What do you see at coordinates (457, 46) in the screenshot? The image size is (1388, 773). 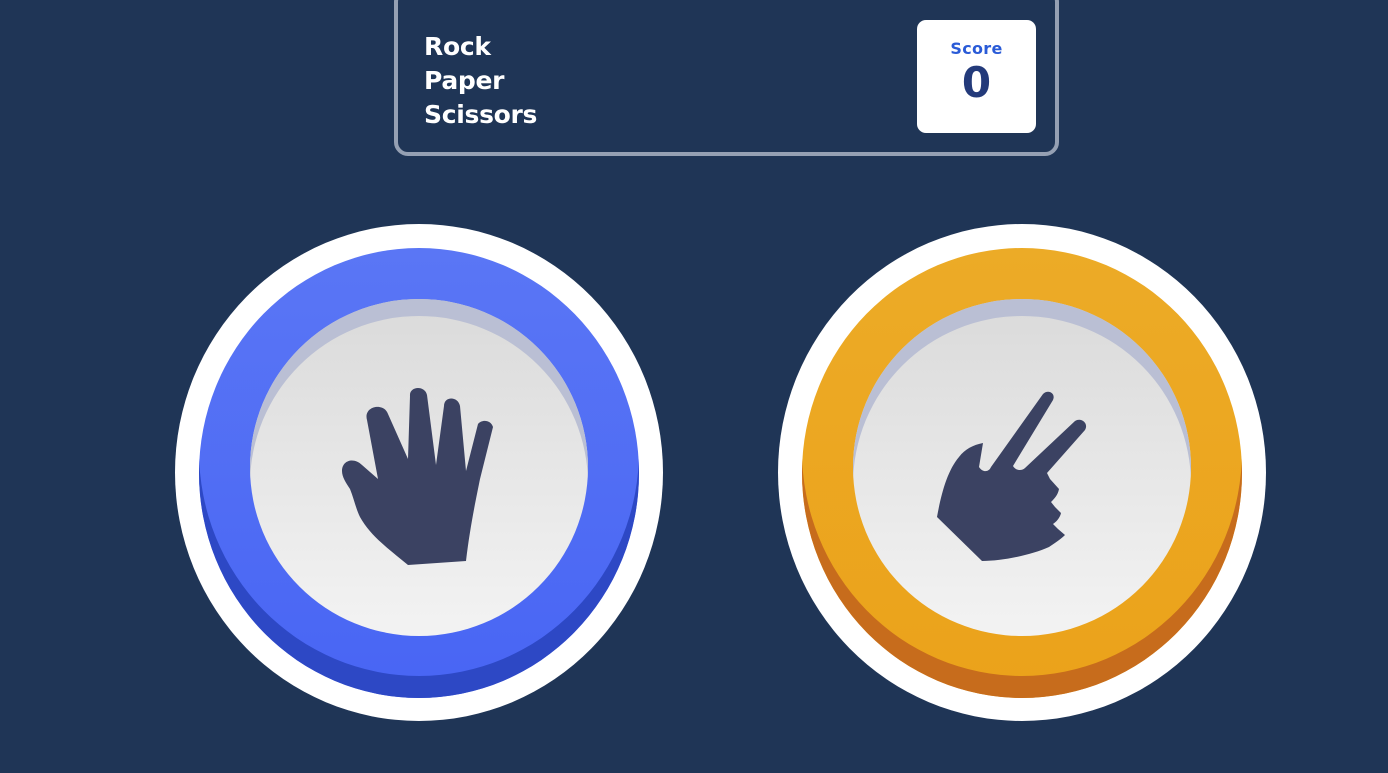 I see `title-line-rock: Rock` at bounding box center [457, 46].